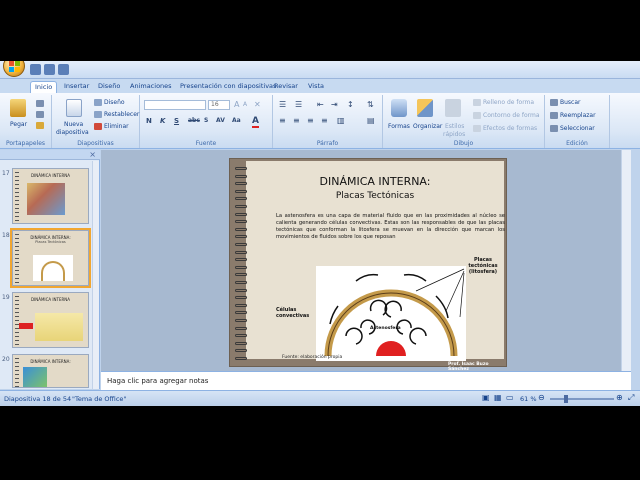 This screenshot has width=640, height=480. What do you see at coordinates (257, 104) in the screenshot?
I see `clear-format-icon: ✕` at bounding box center [257, 104].